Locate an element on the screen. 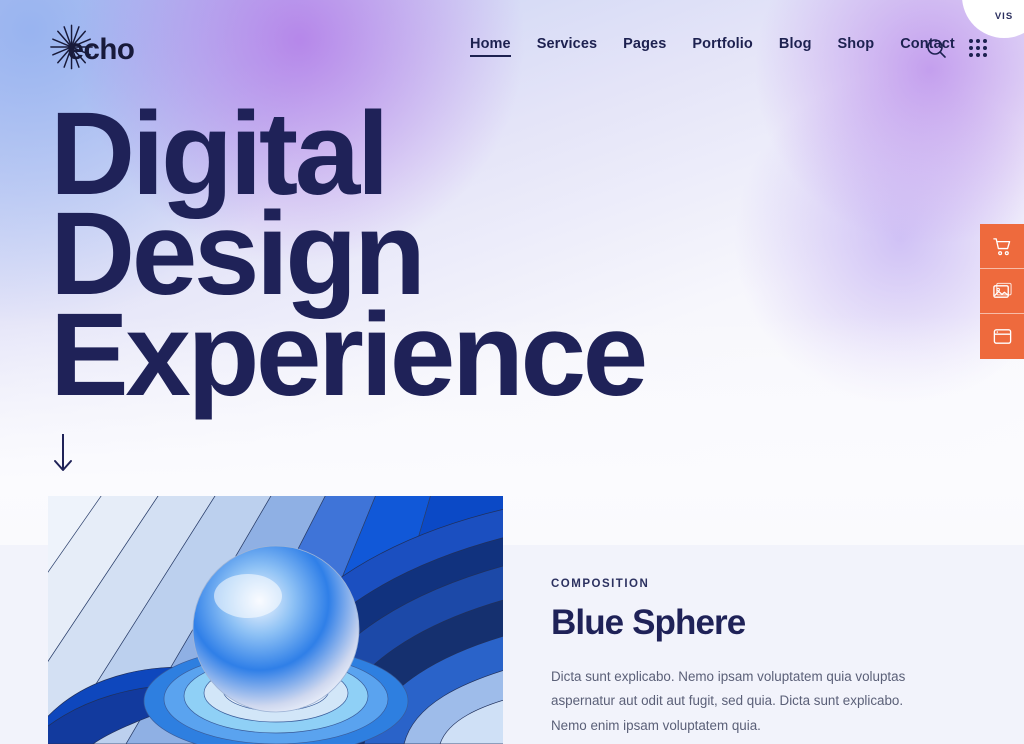 This screenshot has width=1024, height=744. arrow-down-icon is located at coordinates (63, 452).